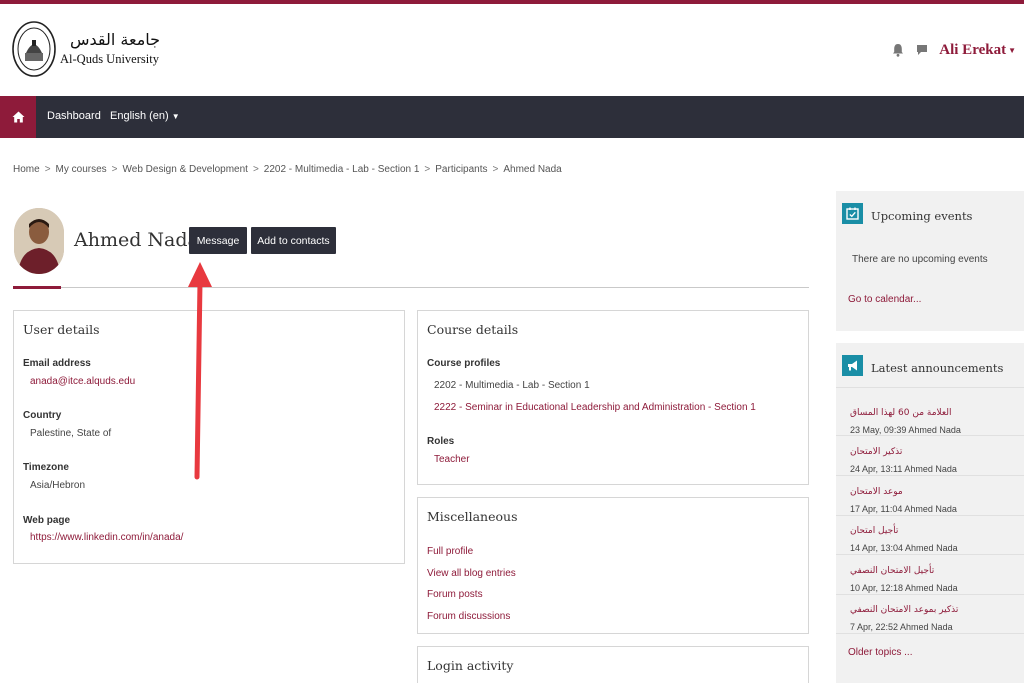 This screenshot has width=1024, height=683. I want to click on role-link: Teacher, so click(452, 459).